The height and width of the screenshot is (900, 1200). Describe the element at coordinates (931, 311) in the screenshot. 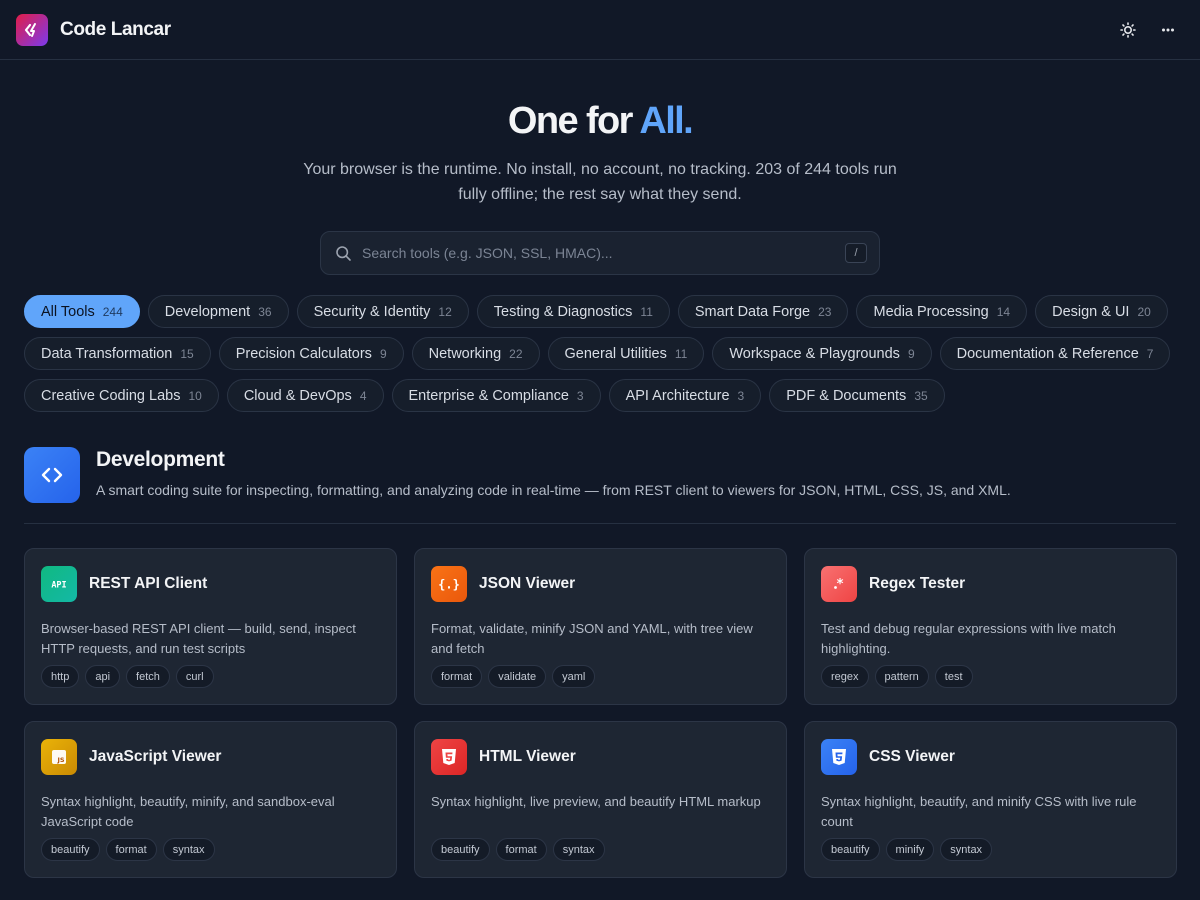

I see `category-chip-label: Media Processing` at that location.